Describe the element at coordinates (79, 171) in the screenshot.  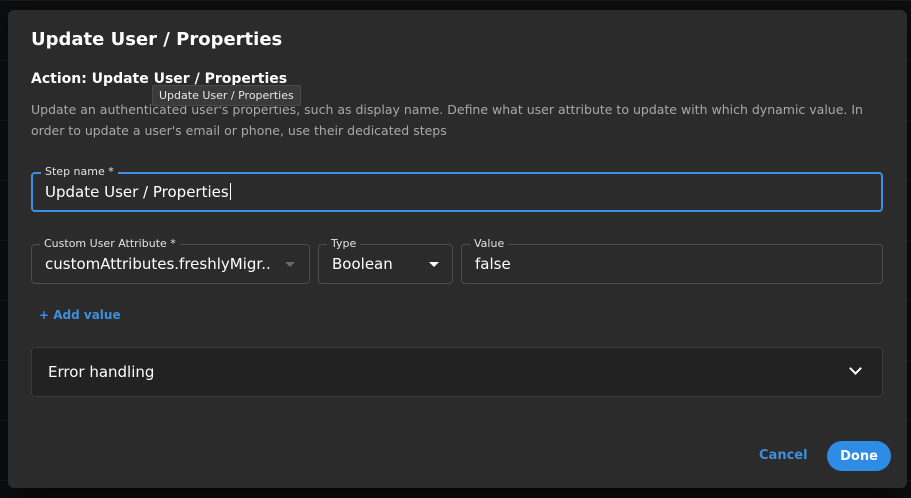
I see `step-name-label: Step name *` at that location.